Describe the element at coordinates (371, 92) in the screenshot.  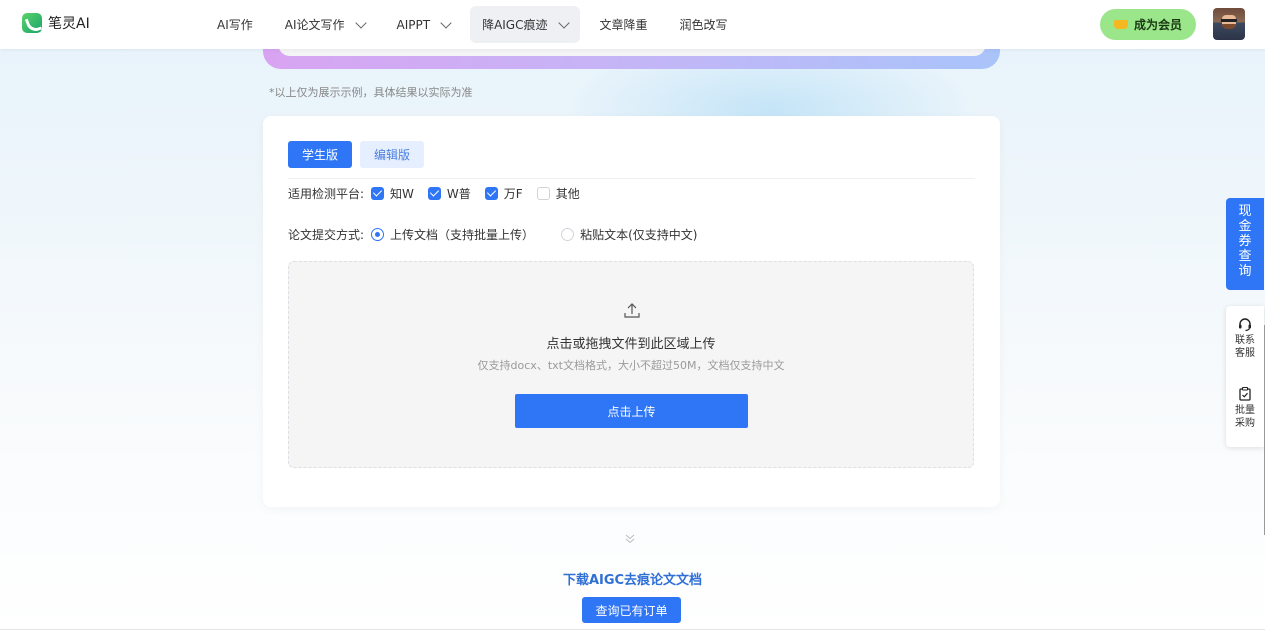
I see `example-note: *以上仅为展示示例，具体结果以实际为准` at that location.